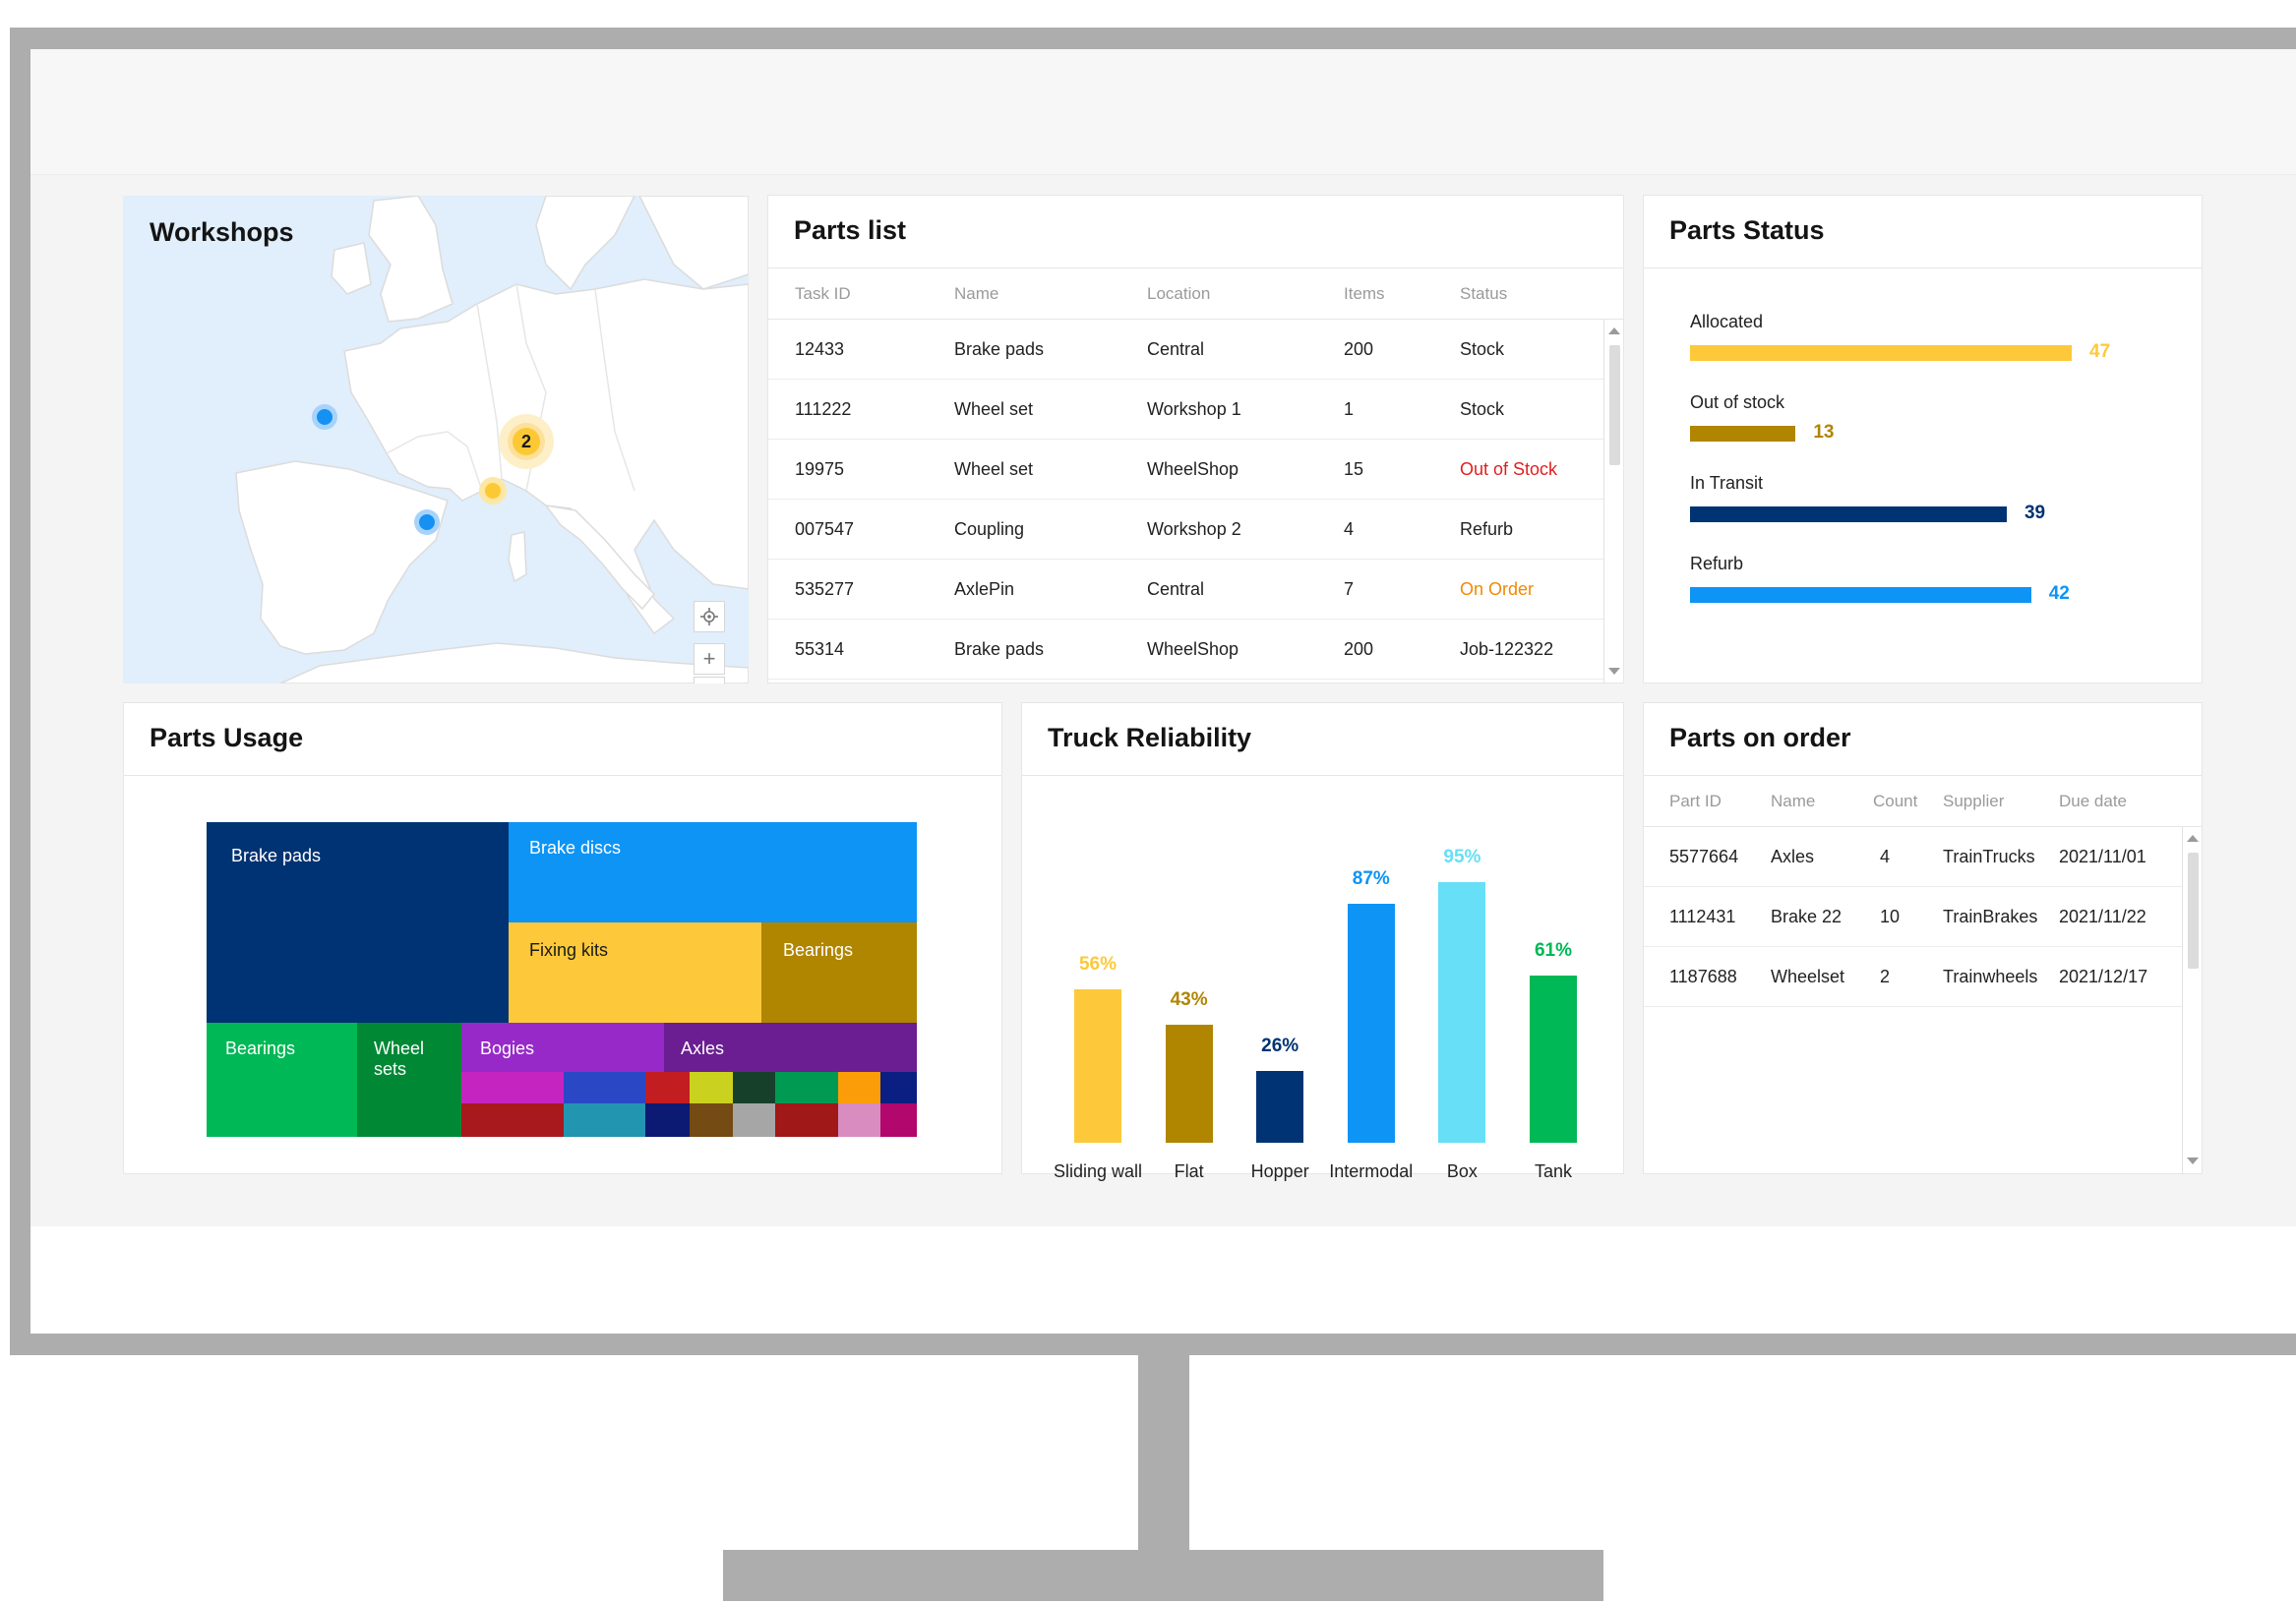  What do you see at coordinates (409, 1080) in the screenshot?
I see `treemap-wheel-sets: Wheel sets` at bounding box center [409, 1080].